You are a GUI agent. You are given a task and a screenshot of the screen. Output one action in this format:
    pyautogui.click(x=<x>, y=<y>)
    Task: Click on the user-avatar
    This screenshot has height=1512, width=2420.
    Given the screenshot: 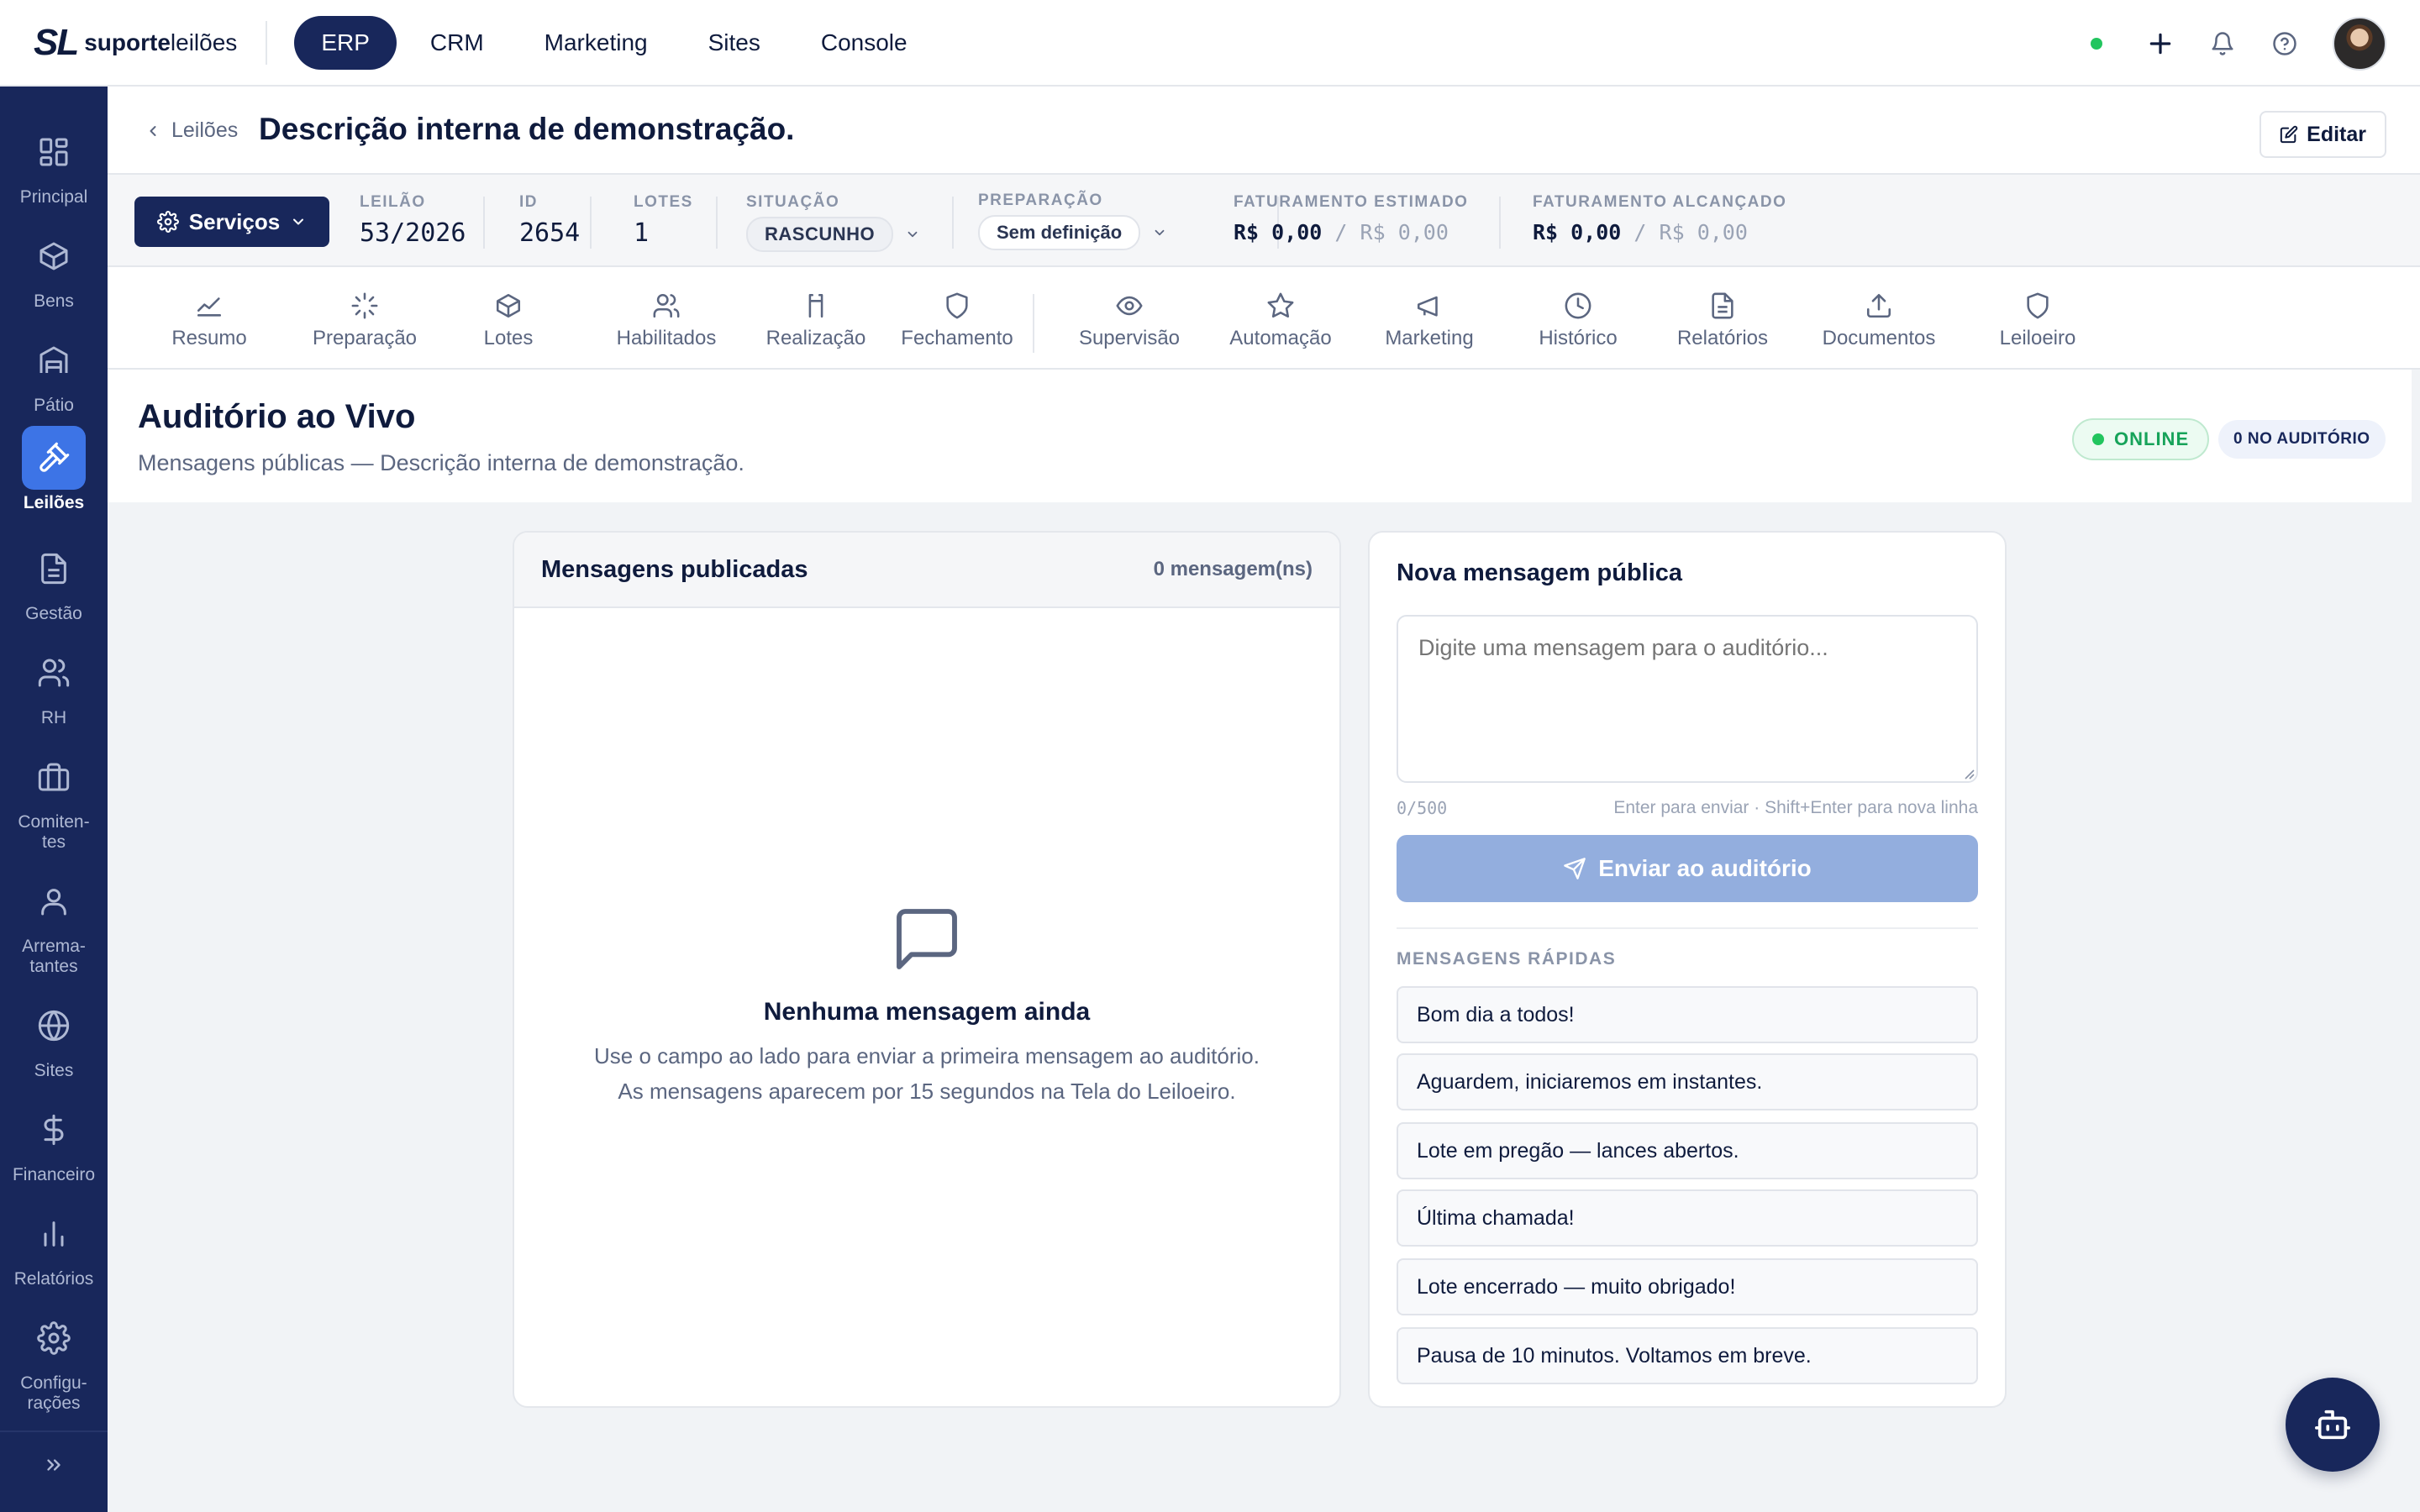 What is the action you would take?
    pyautogui.click(x=2359, y=43)
    